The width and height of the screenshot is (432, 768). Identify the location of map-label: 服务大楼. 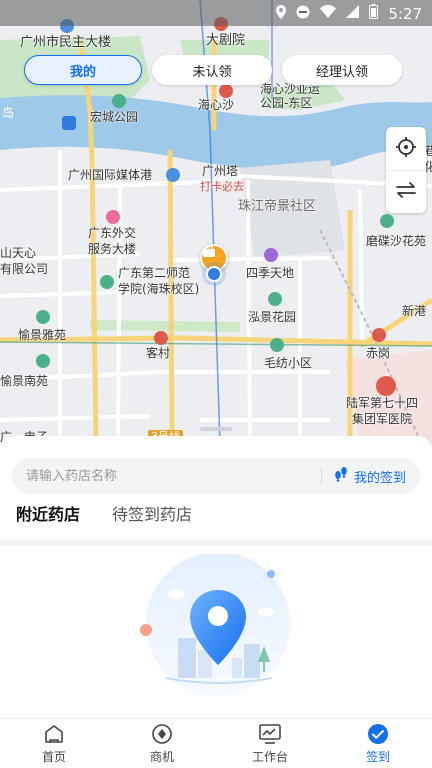
(112, 249).